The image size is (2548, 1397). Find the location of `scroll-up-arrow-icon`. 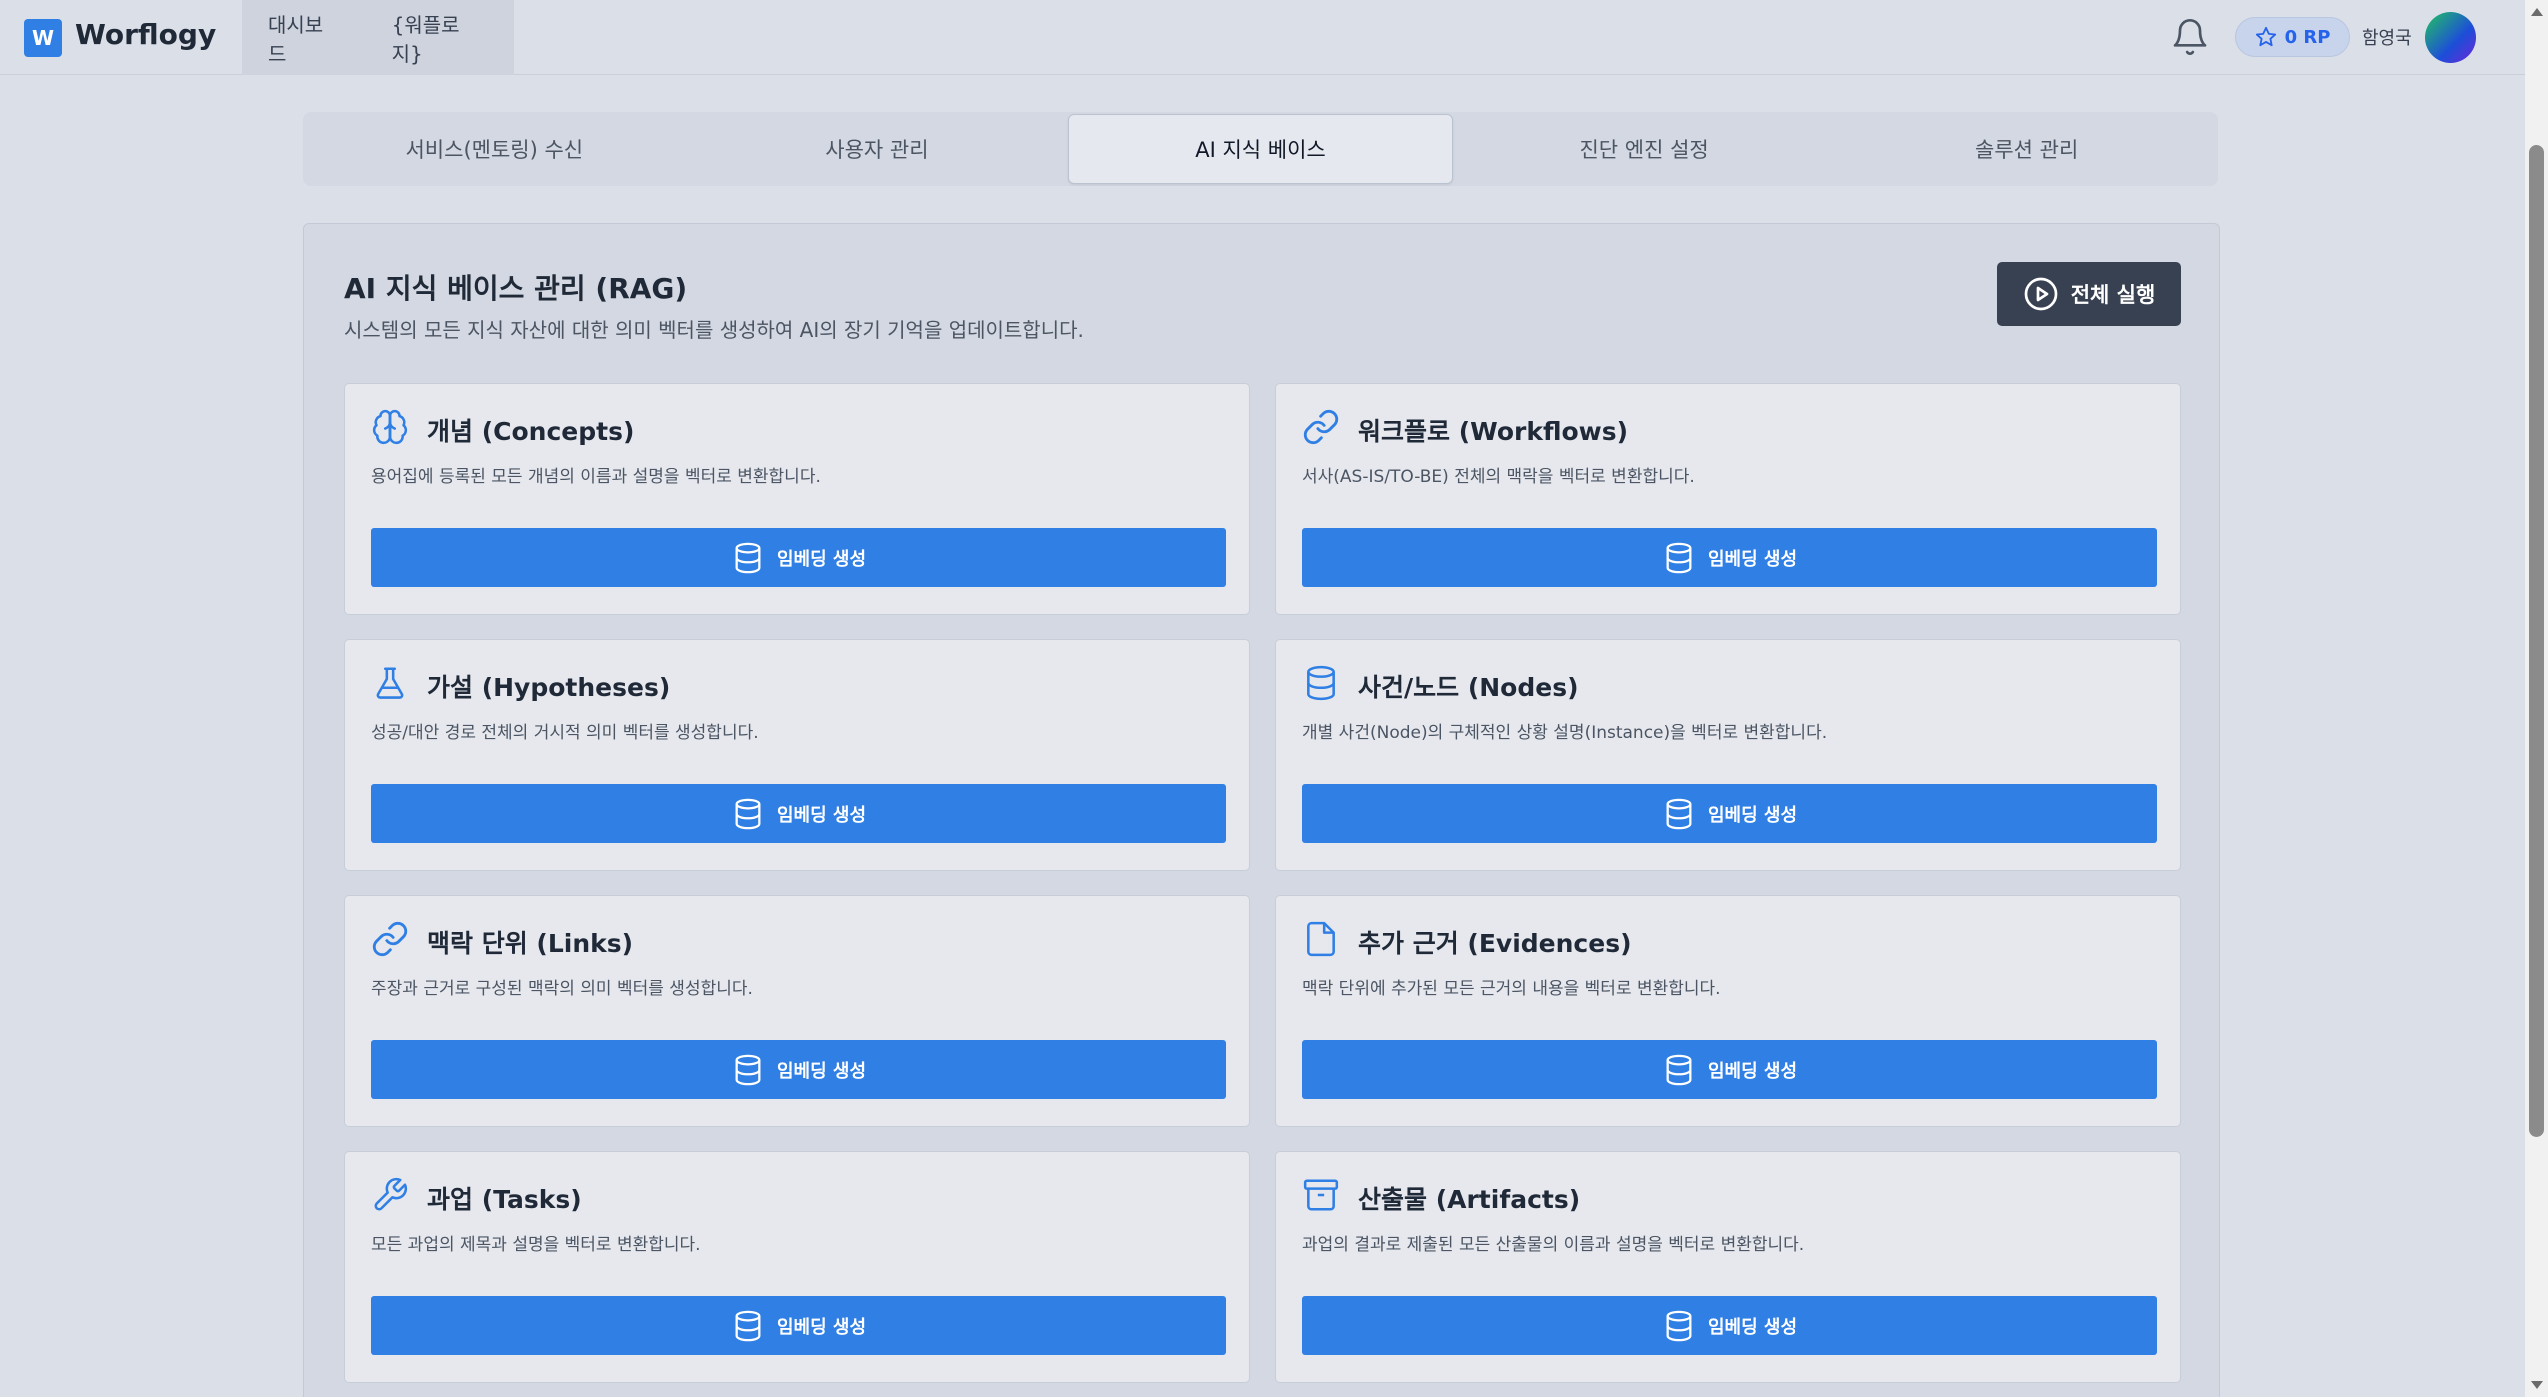

scroll-up-arrow-icon is located at coordinates (2537, 12).